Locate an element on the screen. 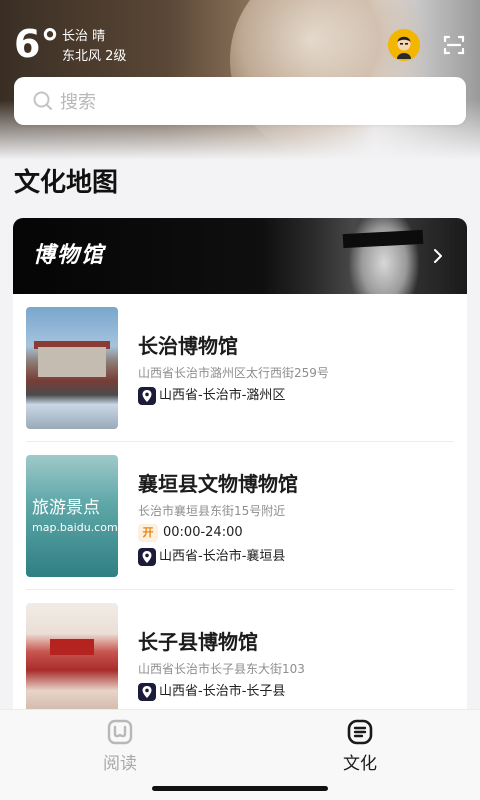 This screenshot has height=800, width=480. tab-read-label: 阅读 is located at coordinates (120, 764).